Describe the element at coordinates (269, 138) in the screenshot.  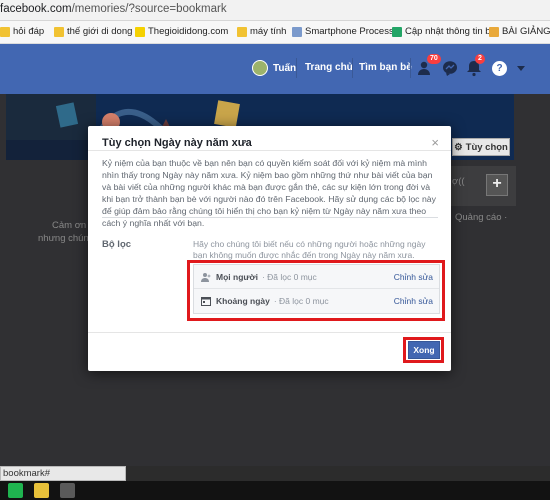
I see `dialog-header: Tùy chọn Ngày này năm xưa ×` at that location.